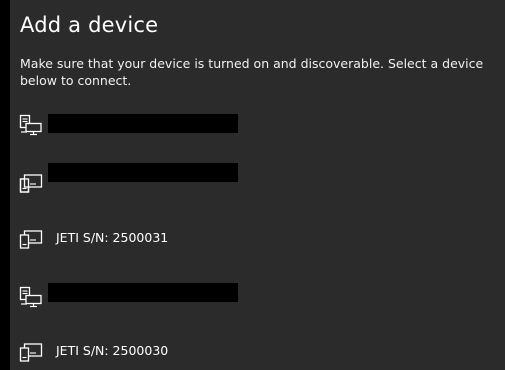  Describe the element at coordinates (112, 237) in the screenshot. I see `device-name: JETI S/N: 2500031` at that location.